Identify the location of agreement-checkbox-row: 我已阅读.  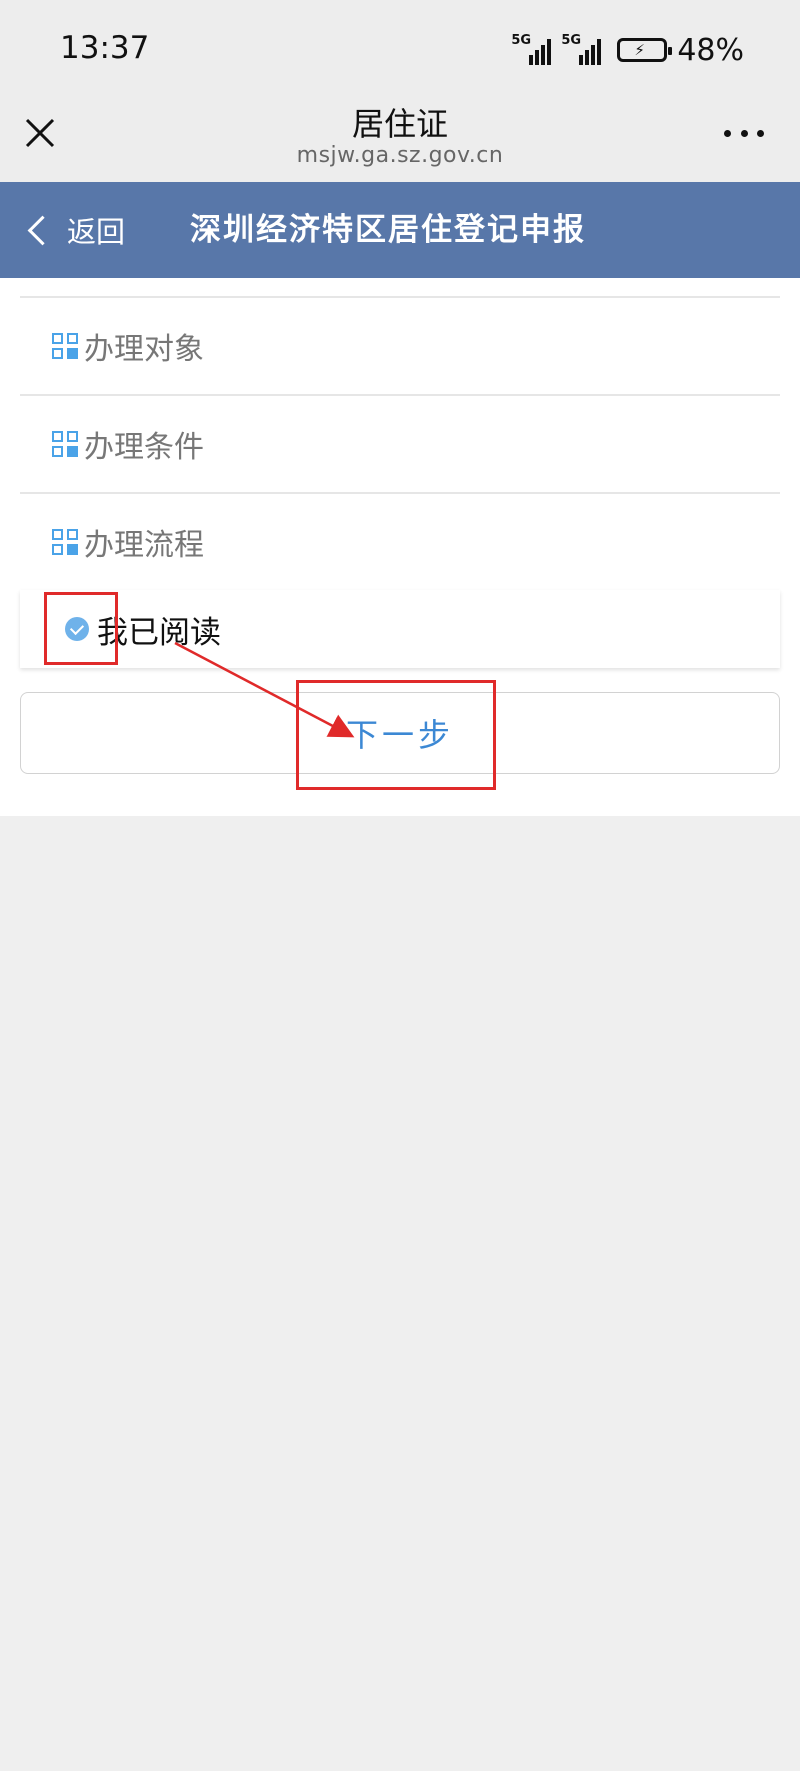
(400, 629).